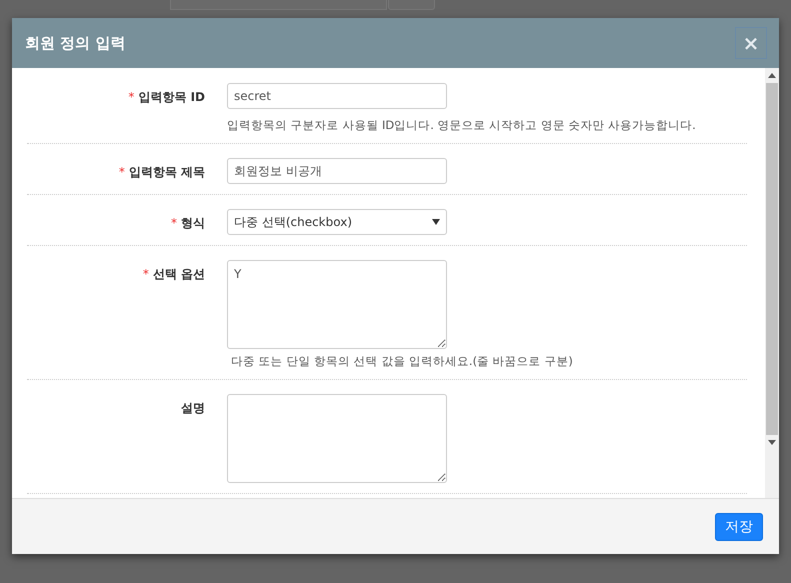 Image resolution: width=791 pixels, height=583 pixels. What do you see at coordinates (772, 75) in the screenshot?
I see `scroll-up-icon` at bounding box center [772, 75].